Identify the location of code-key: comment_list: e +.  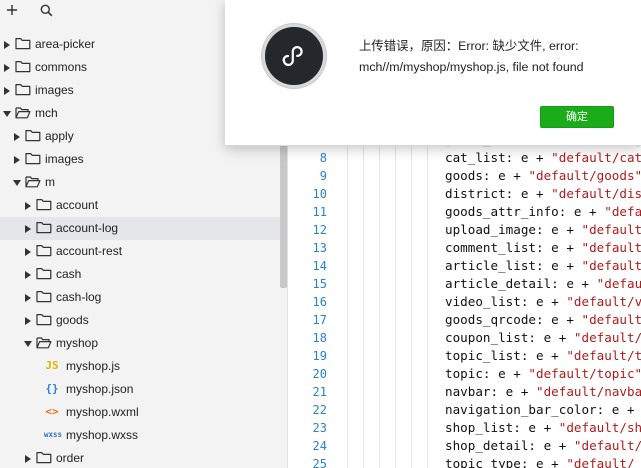
(513, 247).